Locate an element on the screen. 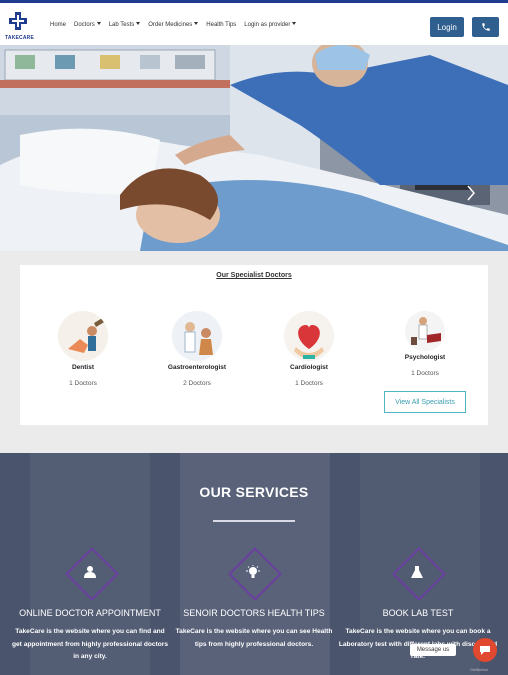 The height and width of the screenshot is (675, 508). specialist-dentist: Dentist 1 Doctors is located at coordinates (83, 349).